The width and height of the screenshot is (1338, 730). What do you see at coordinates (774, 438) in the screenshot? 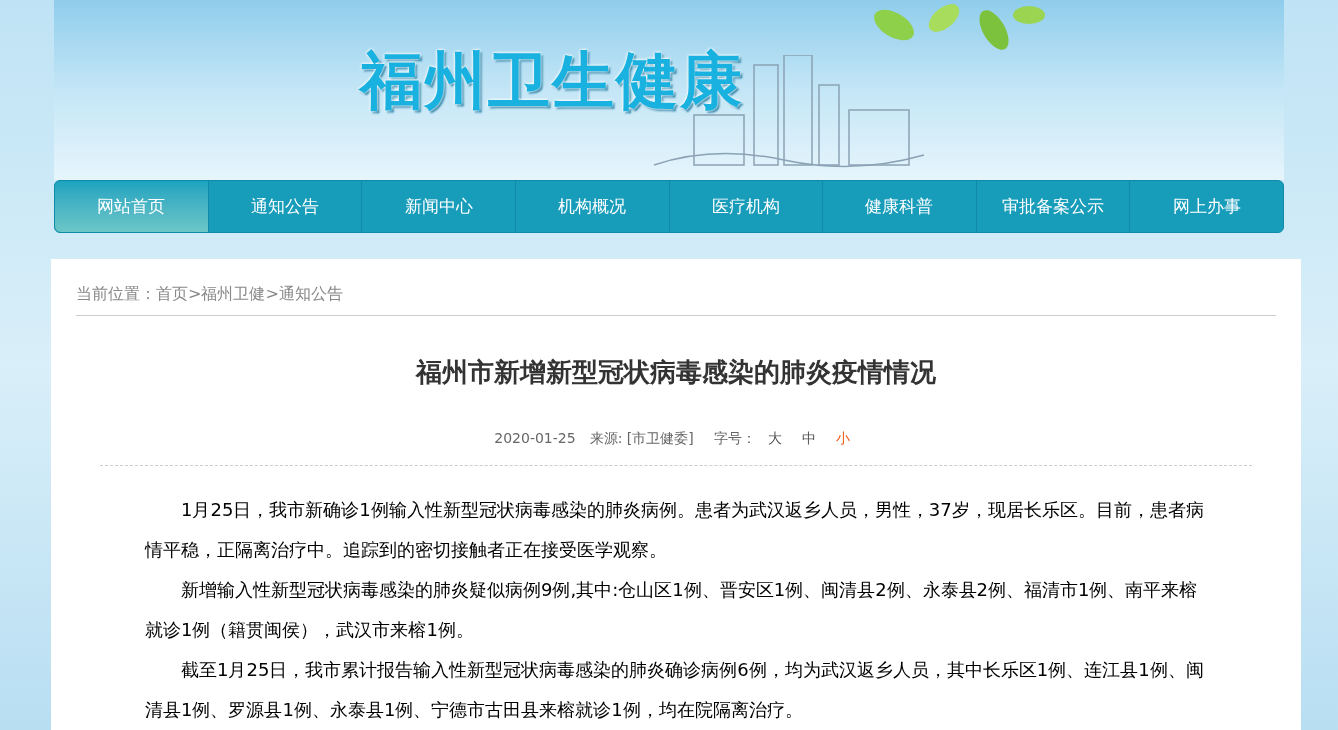
I see `font-size-option: 大` at bounding box center [774, 438].